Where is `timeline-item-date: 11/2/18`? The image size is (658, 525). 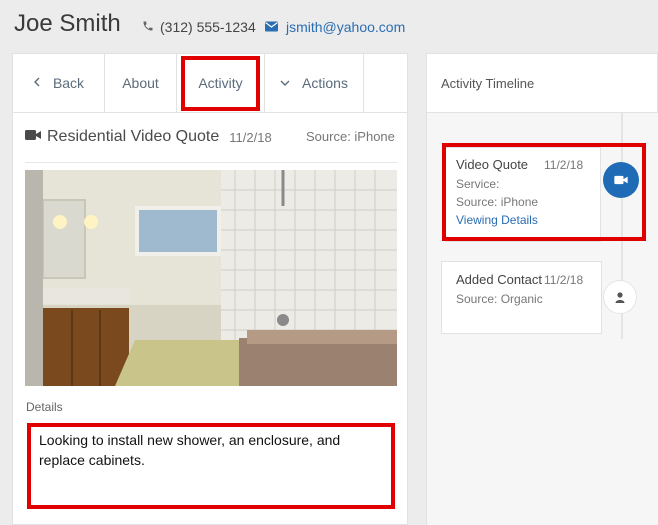
timeline-item-date: 11/2/18 is located at coordinates (564, 280).